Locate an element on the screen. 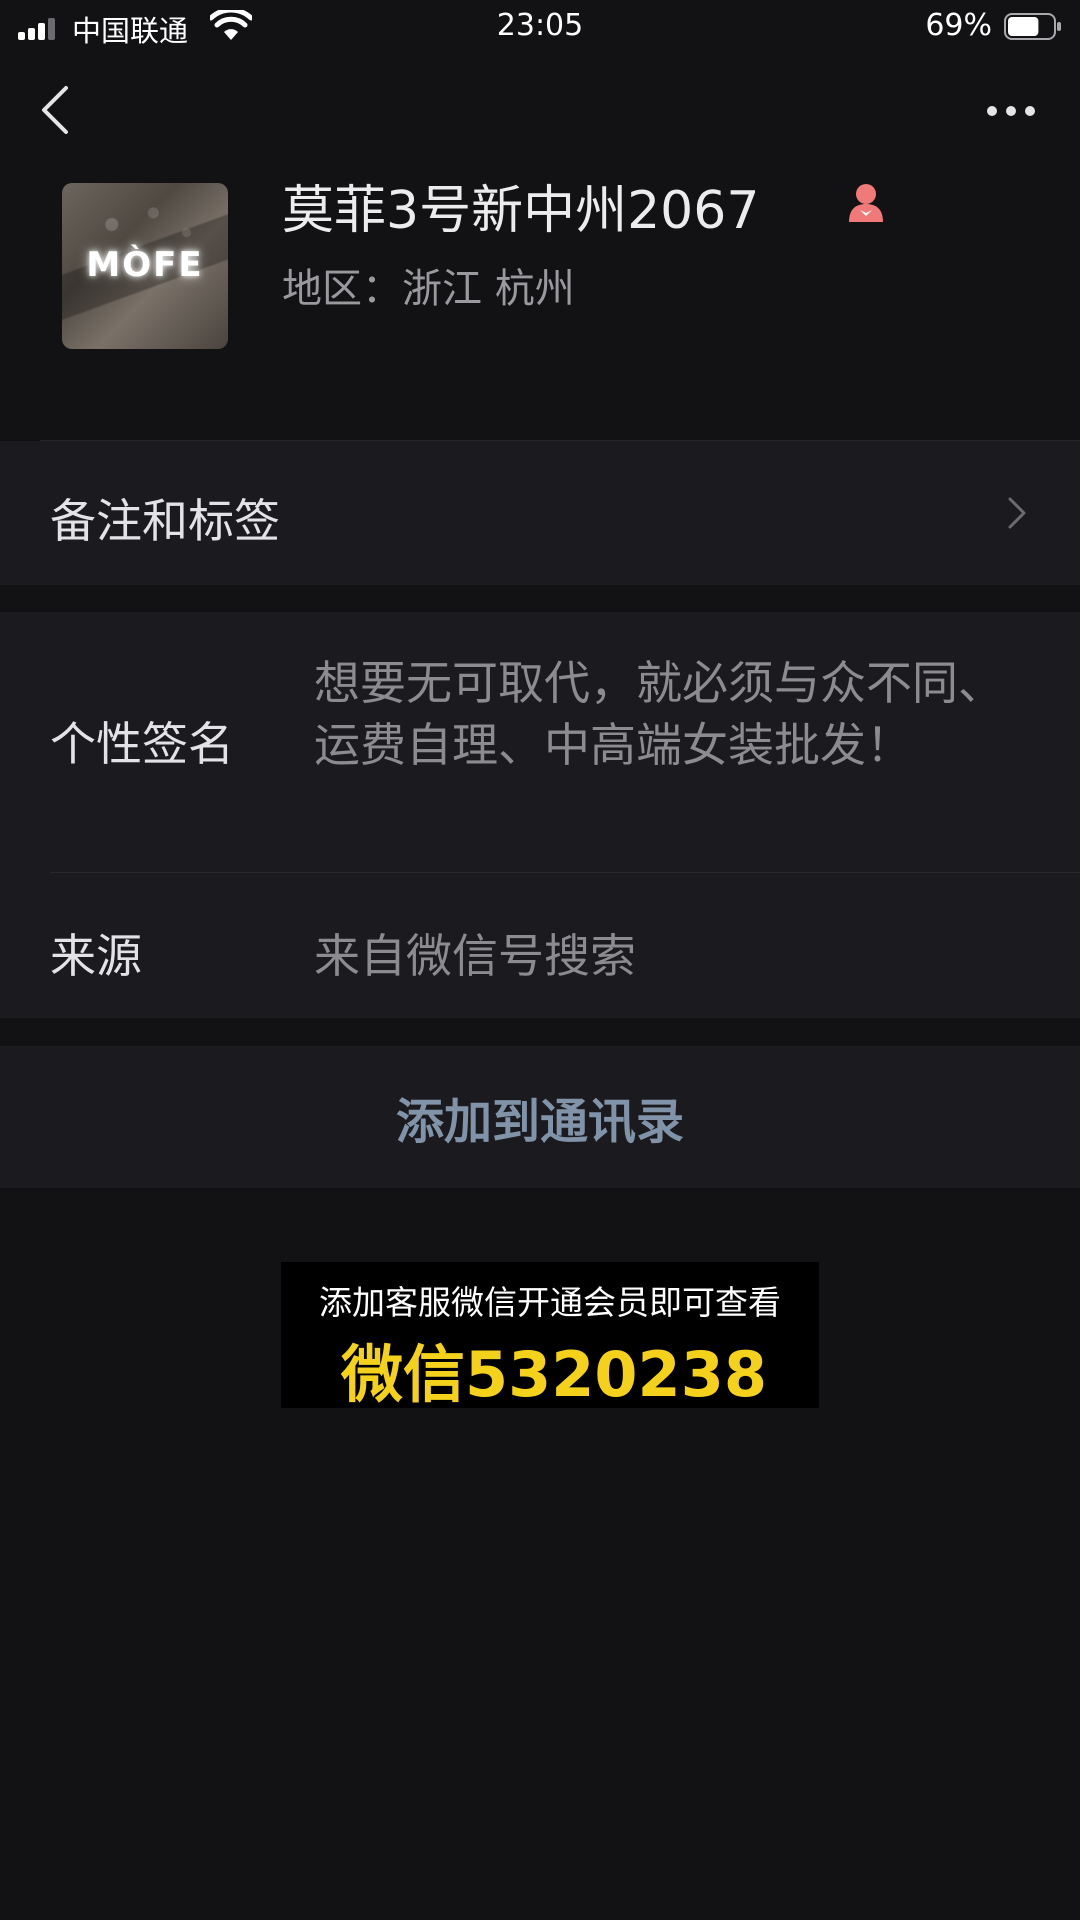 This screenshot has width=1080, height=1920. signature-value: 想要无可取代，就必须与众不同、运费自理、中高端女装批发！ is located at coordinates (659, 714).